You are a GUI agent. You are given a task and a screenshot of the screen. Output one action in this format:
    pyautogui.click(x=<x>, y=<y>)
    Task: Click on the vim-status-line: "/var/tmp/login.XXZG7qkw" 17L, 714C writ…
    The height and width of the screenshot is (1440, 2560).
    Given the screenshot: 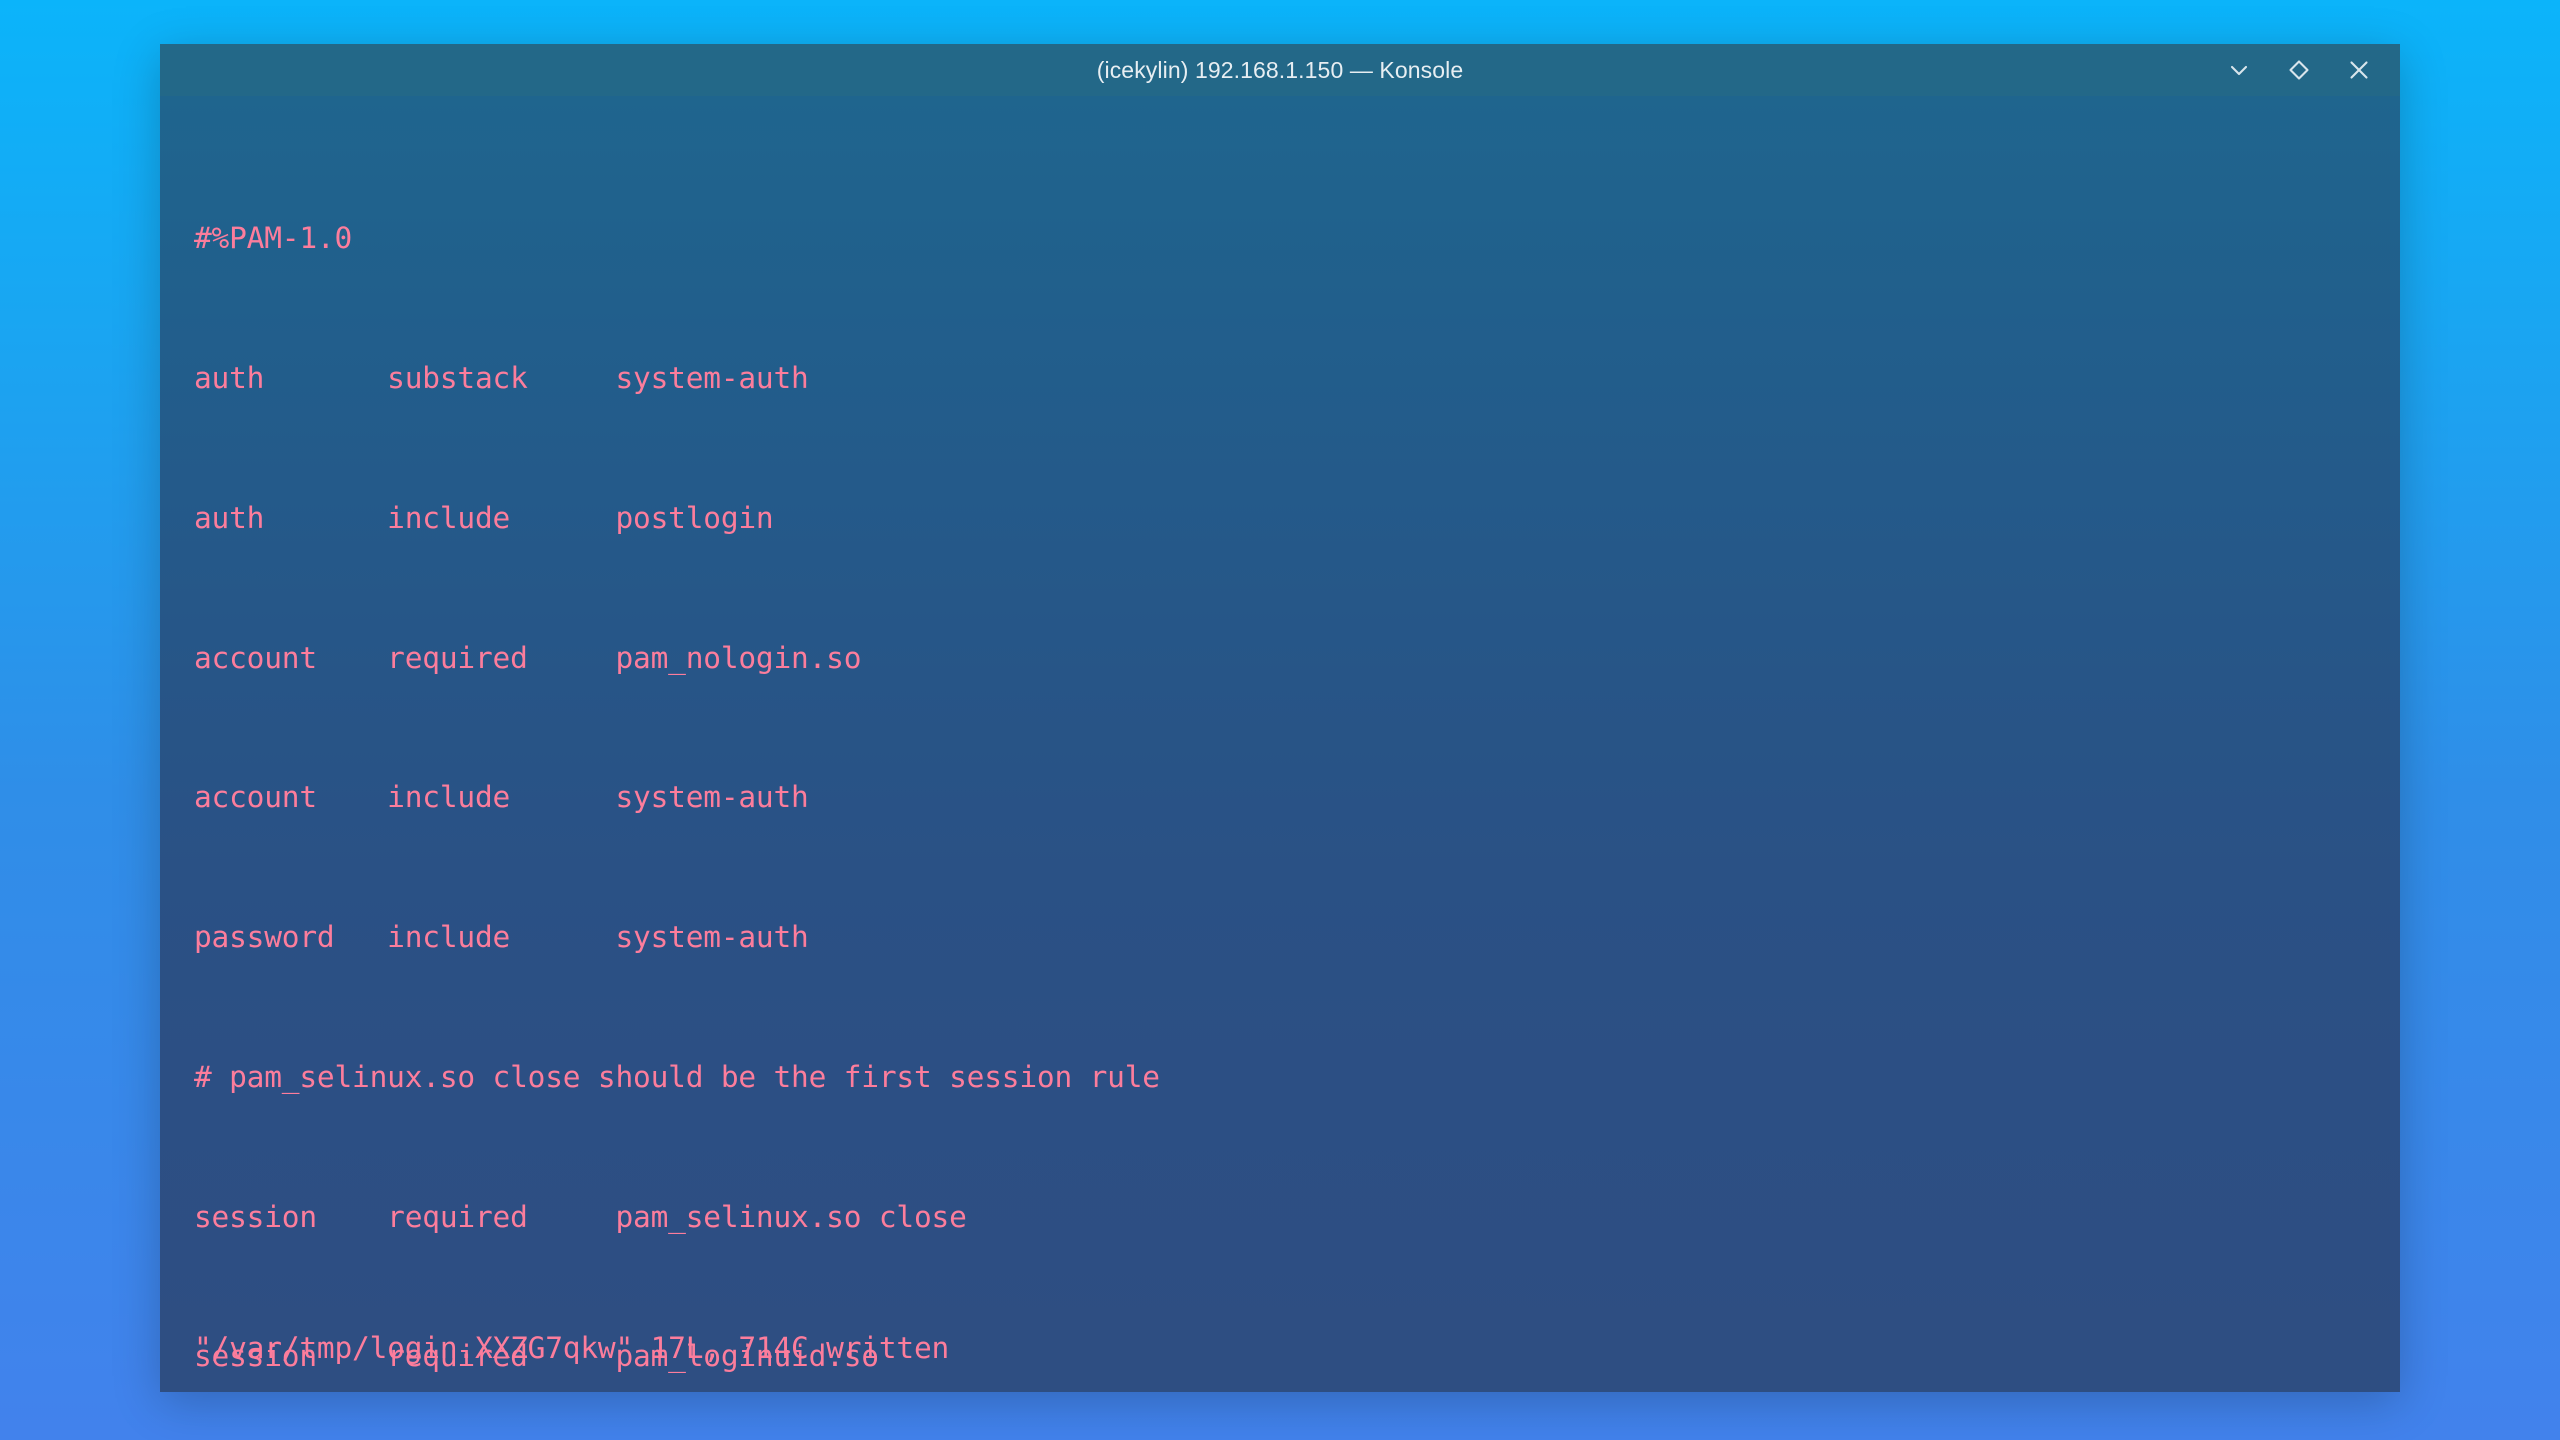 What is the action you would take?
    pyautogui.click(x=572, y=1348)
    